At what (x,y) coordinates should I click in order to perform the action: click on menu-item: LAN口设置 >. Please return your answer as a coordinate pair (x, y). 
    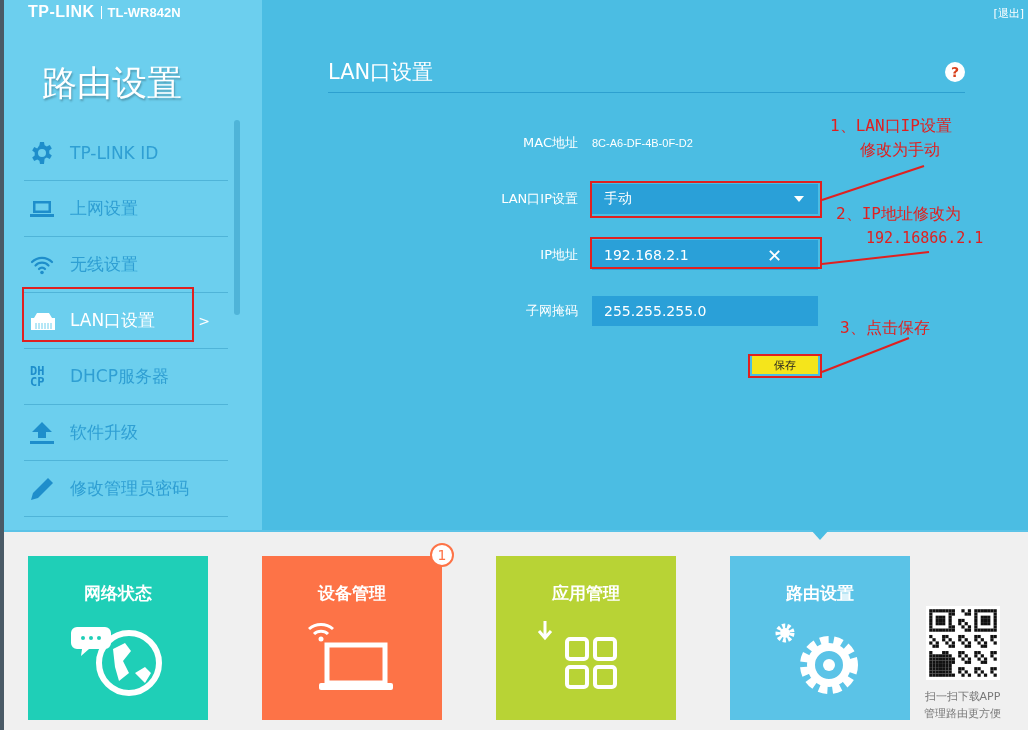
    Looking at the image, I should click on (126, 321).